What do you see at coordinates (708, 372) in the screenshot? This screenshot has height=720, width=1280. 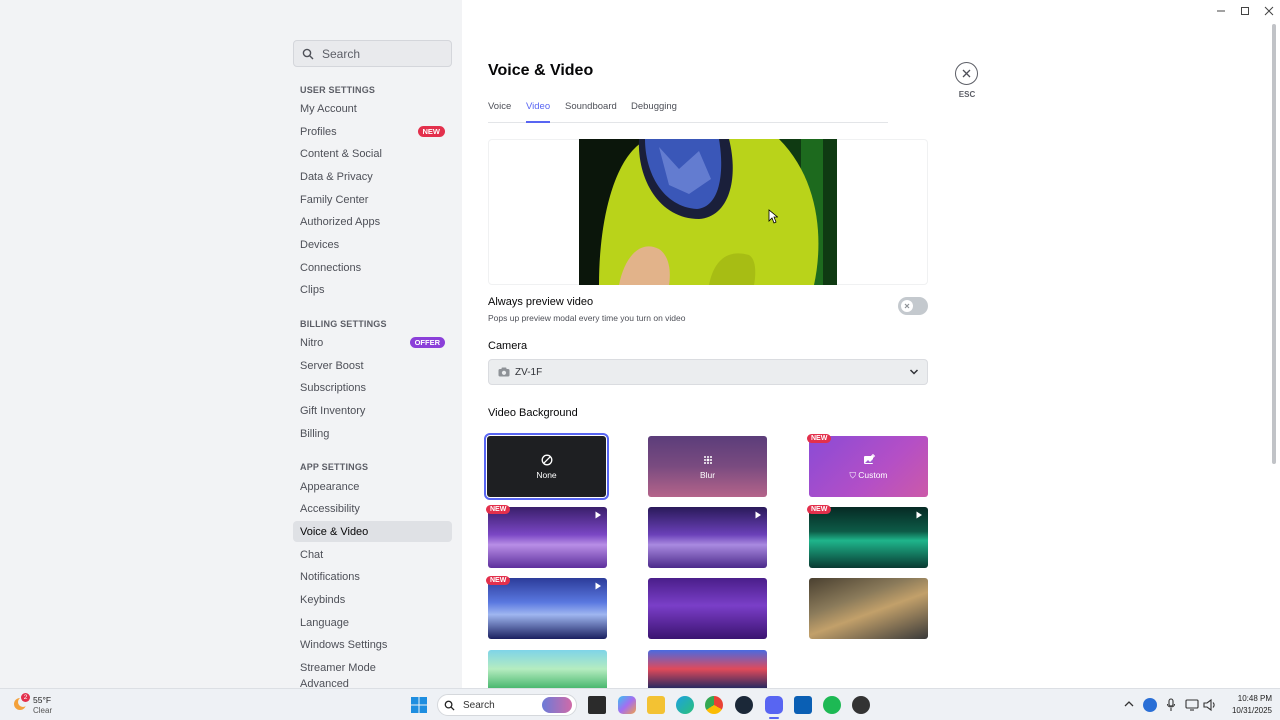 I see `camera-select: ZV-1F` at bounding box center [708, 372].